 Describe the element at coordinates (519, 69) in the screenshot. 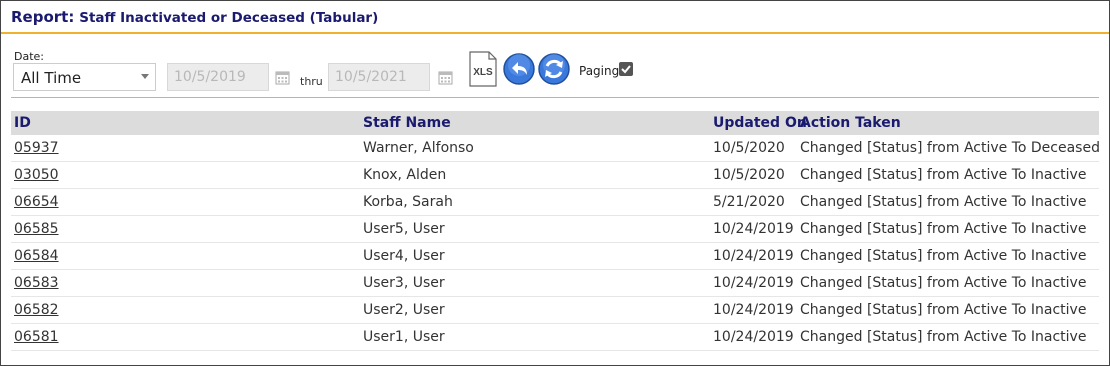

I see `back-button-icon` at that location.